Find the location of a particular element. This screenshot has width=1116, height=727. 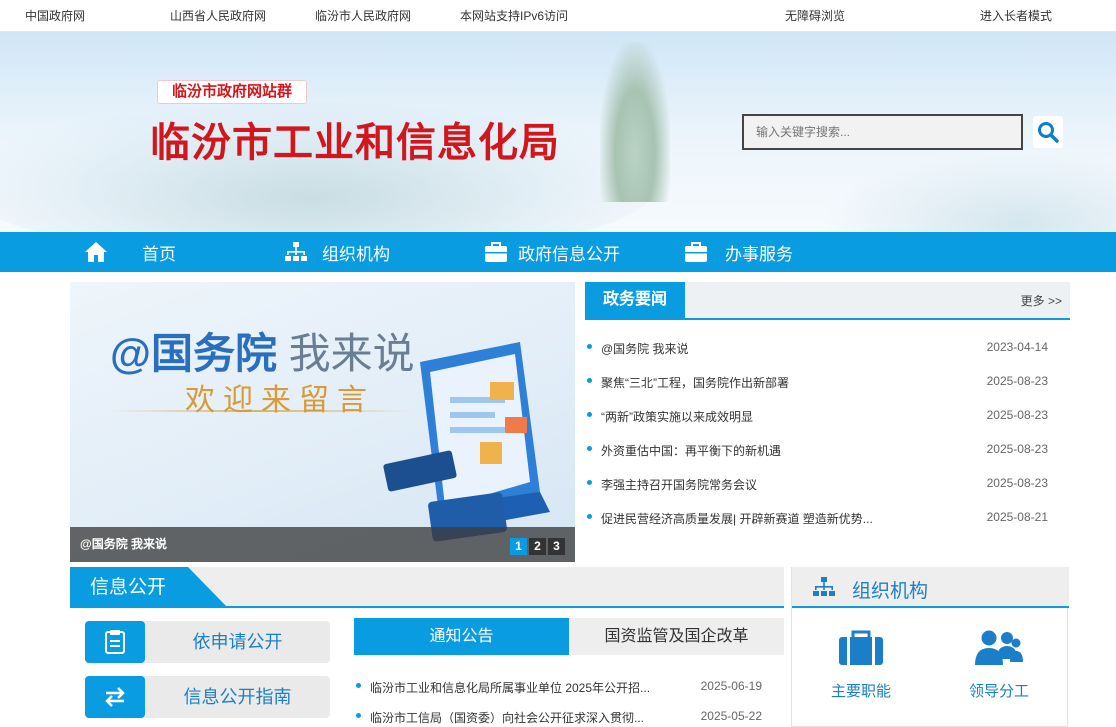

link-gov-cn: 中国政府网 is located at coordinates (55, 15).